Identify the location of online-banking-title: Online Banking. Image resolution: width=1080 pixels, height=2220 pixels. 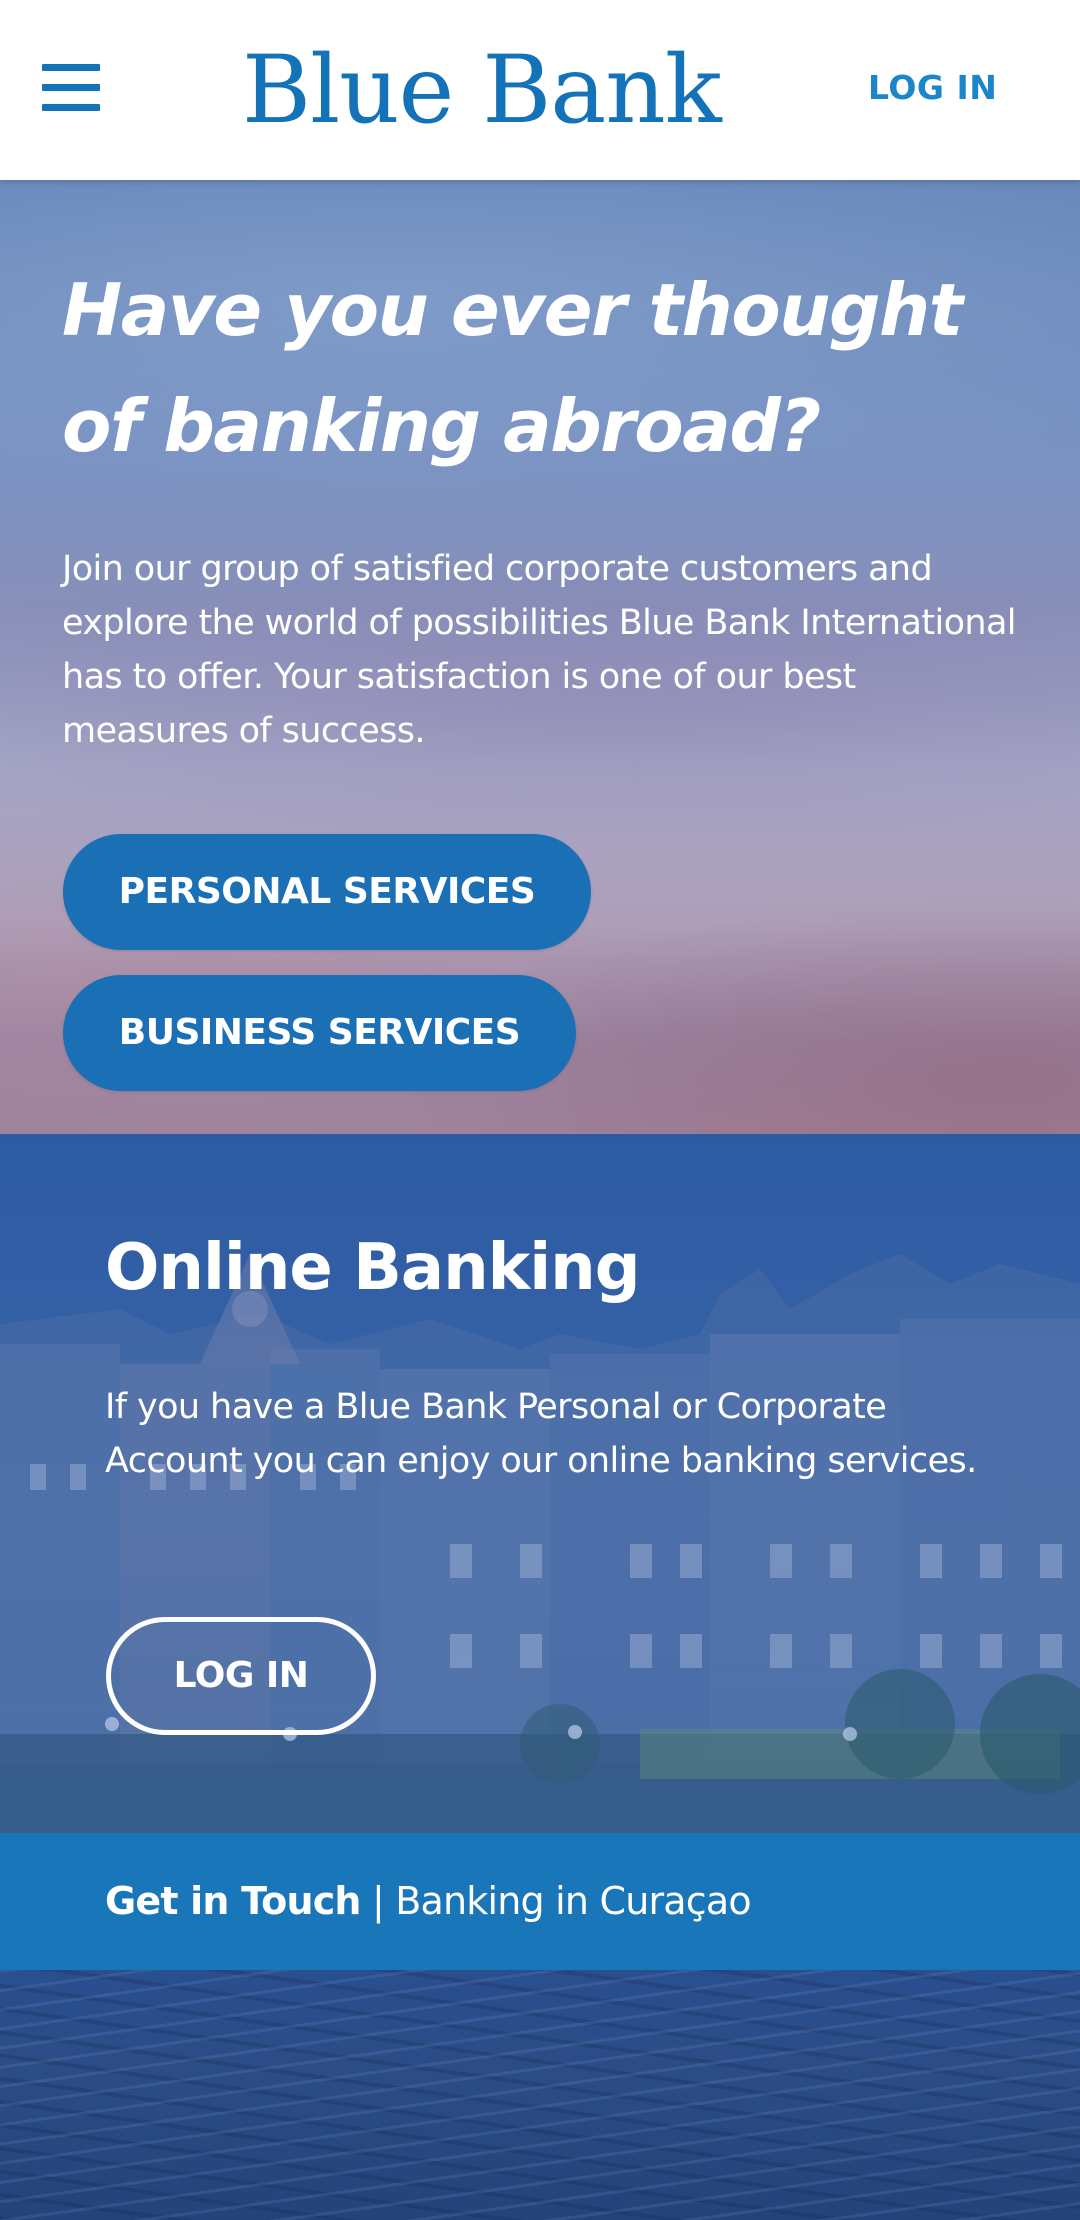
(372, 1268).